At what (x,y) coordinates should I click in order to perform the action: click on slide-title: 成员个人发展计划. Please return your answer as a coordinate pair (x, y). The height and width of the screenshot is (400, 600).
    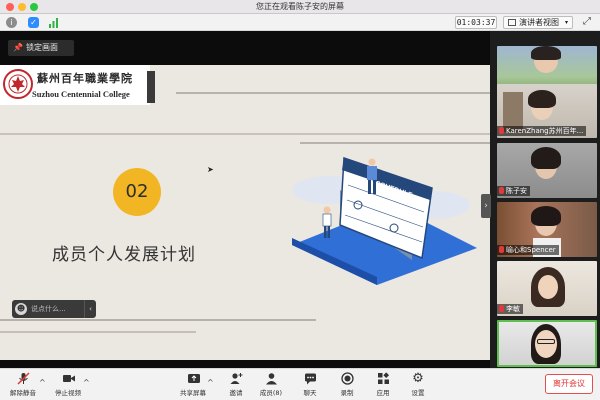
    Looking at the image, I should click on (124, 255).